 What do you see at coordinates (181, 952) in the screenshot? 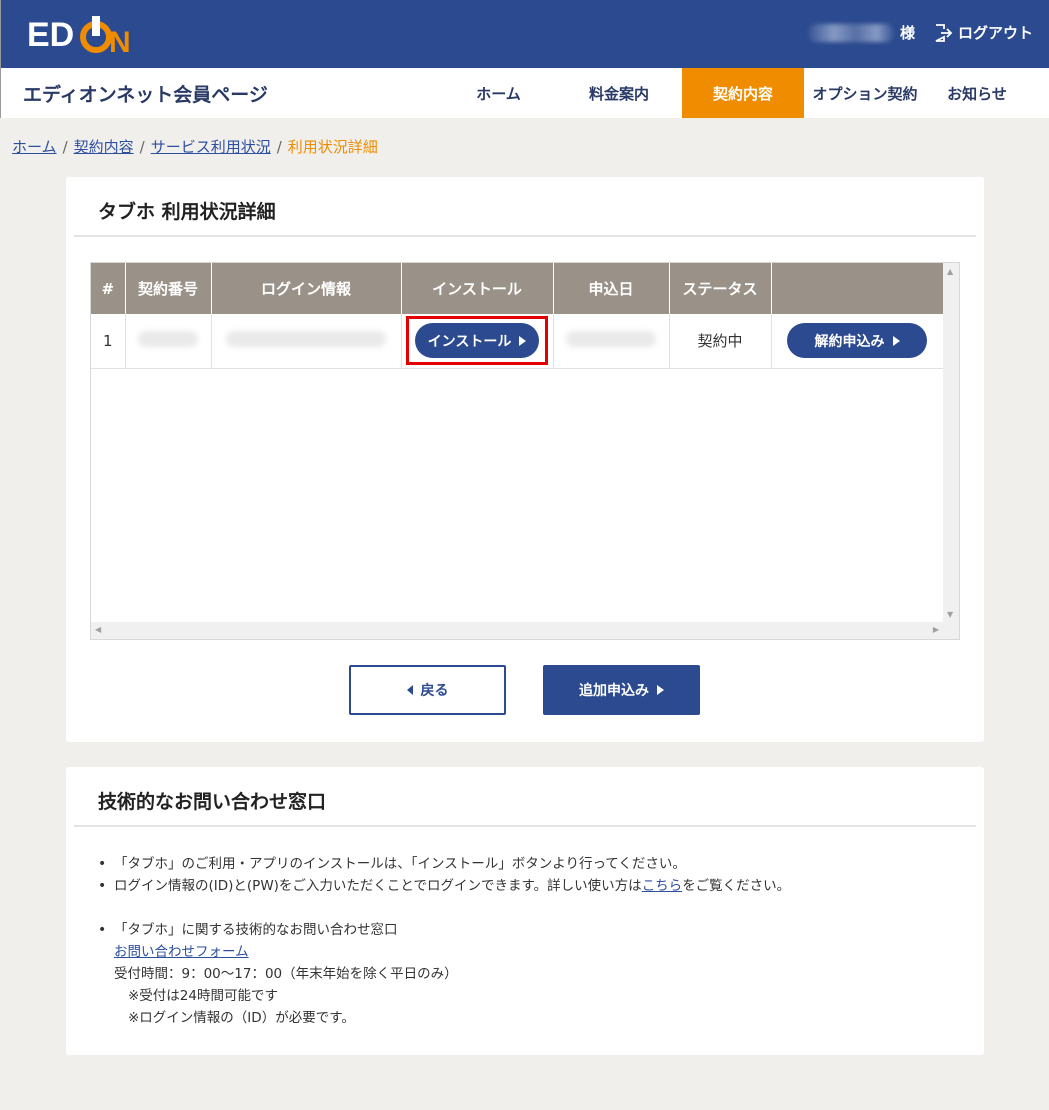
I see `contact-form-link: お問い合わせフォーム` at bounding box center [181, 952].